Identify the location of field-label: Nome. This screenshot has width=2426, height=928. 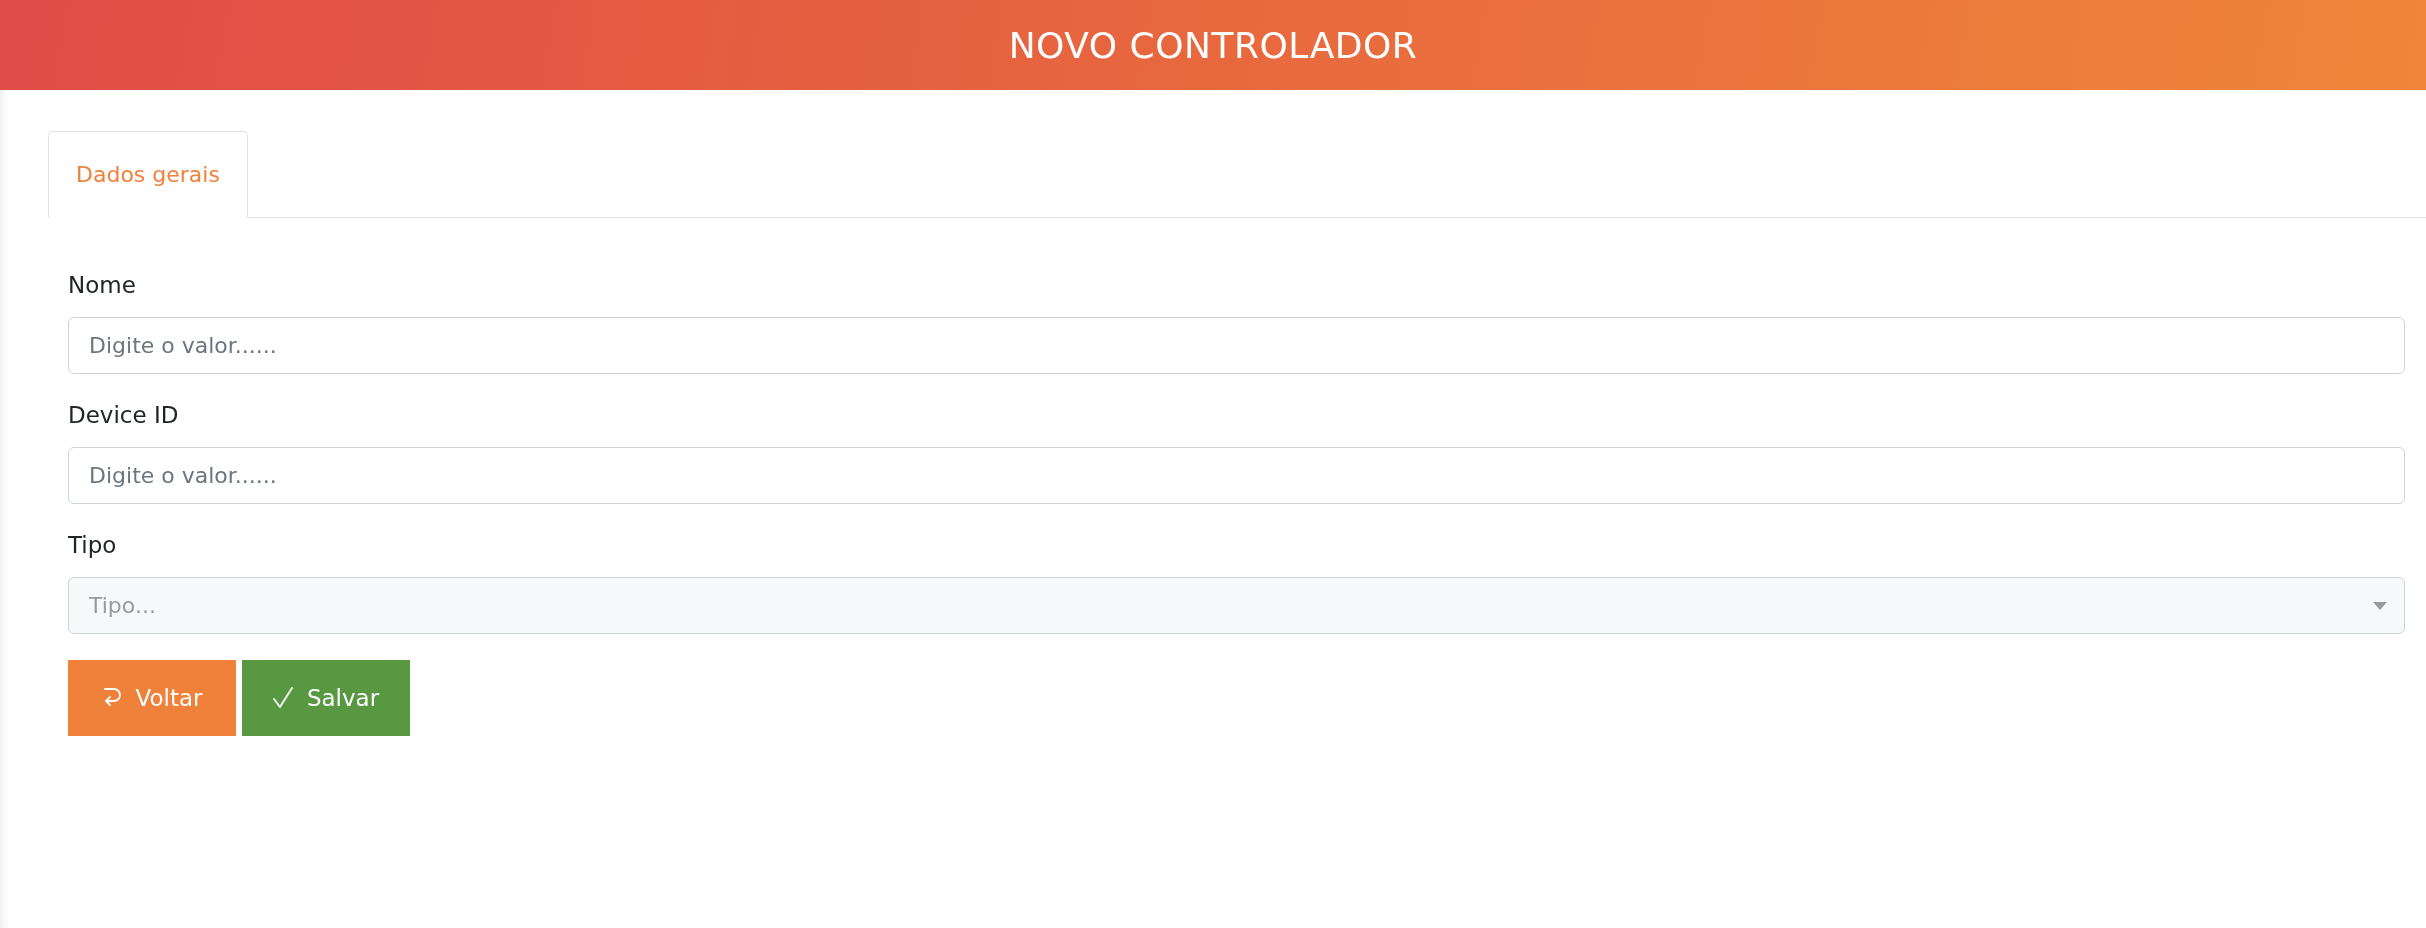
(102, 285).